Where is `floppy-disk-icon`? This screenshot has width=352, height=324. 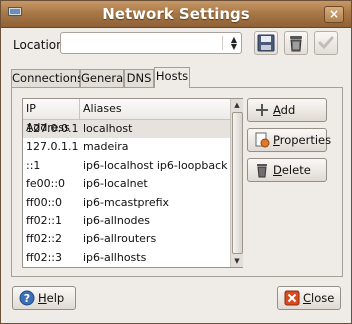
floppy-disk-icon is located at coordinates (266, 43).